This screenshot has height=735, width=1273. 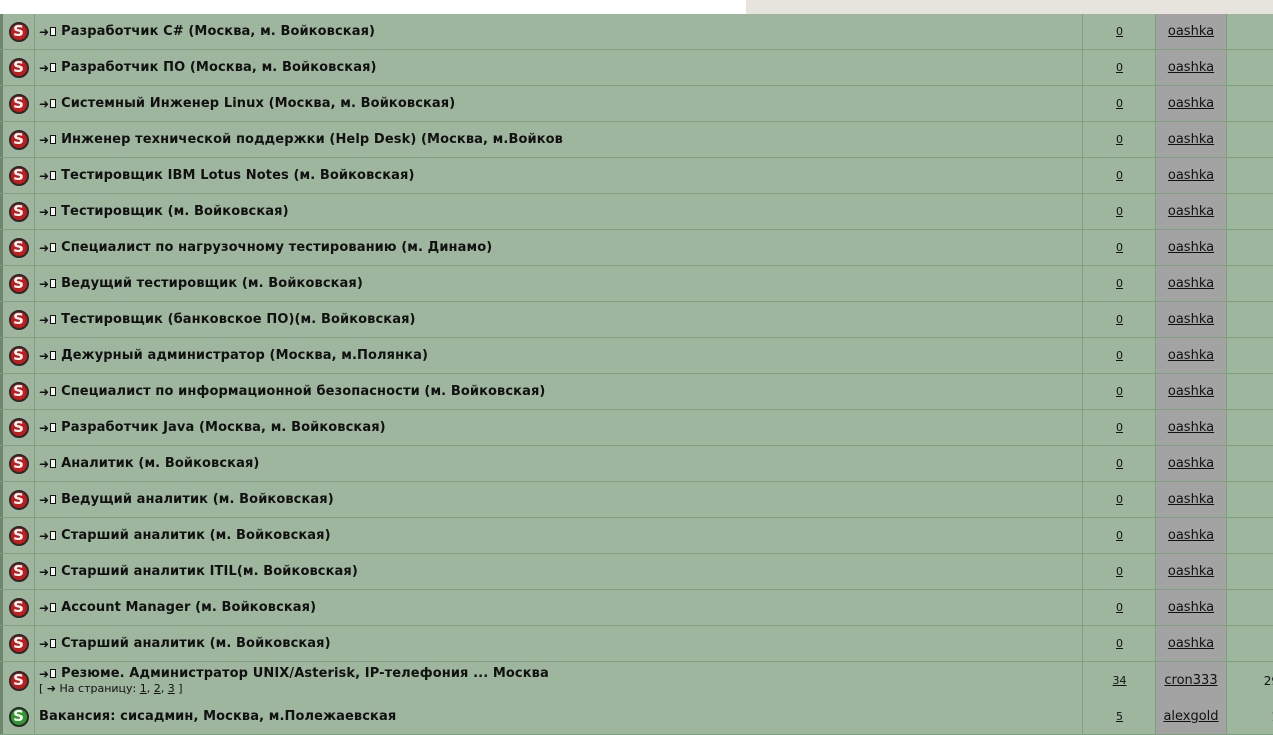 What do you see at coordinates (212, 283) in the screenshot?
I see `topic-title-link: Ведущий тестировщик (м. Войковская)` at bounding box center [212, 283].